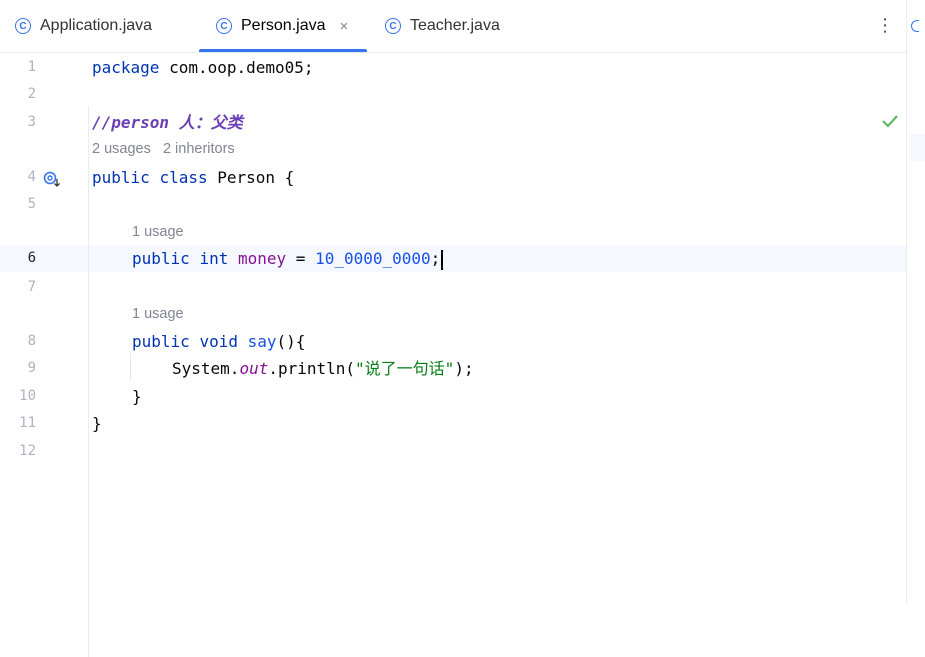 Image resolution: width=925 pixels, height=657 pixels. I want to click on text-caret, so click(442, 259).